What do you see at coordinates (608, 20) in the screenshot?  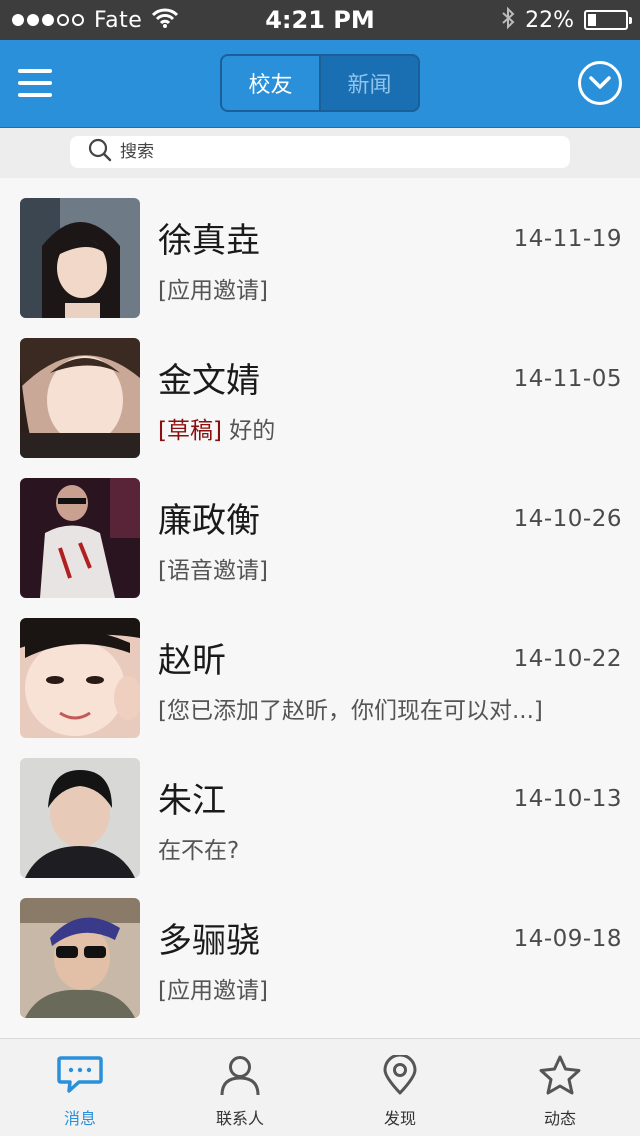 I see `battery-icon` at bounding box center [608, 20].